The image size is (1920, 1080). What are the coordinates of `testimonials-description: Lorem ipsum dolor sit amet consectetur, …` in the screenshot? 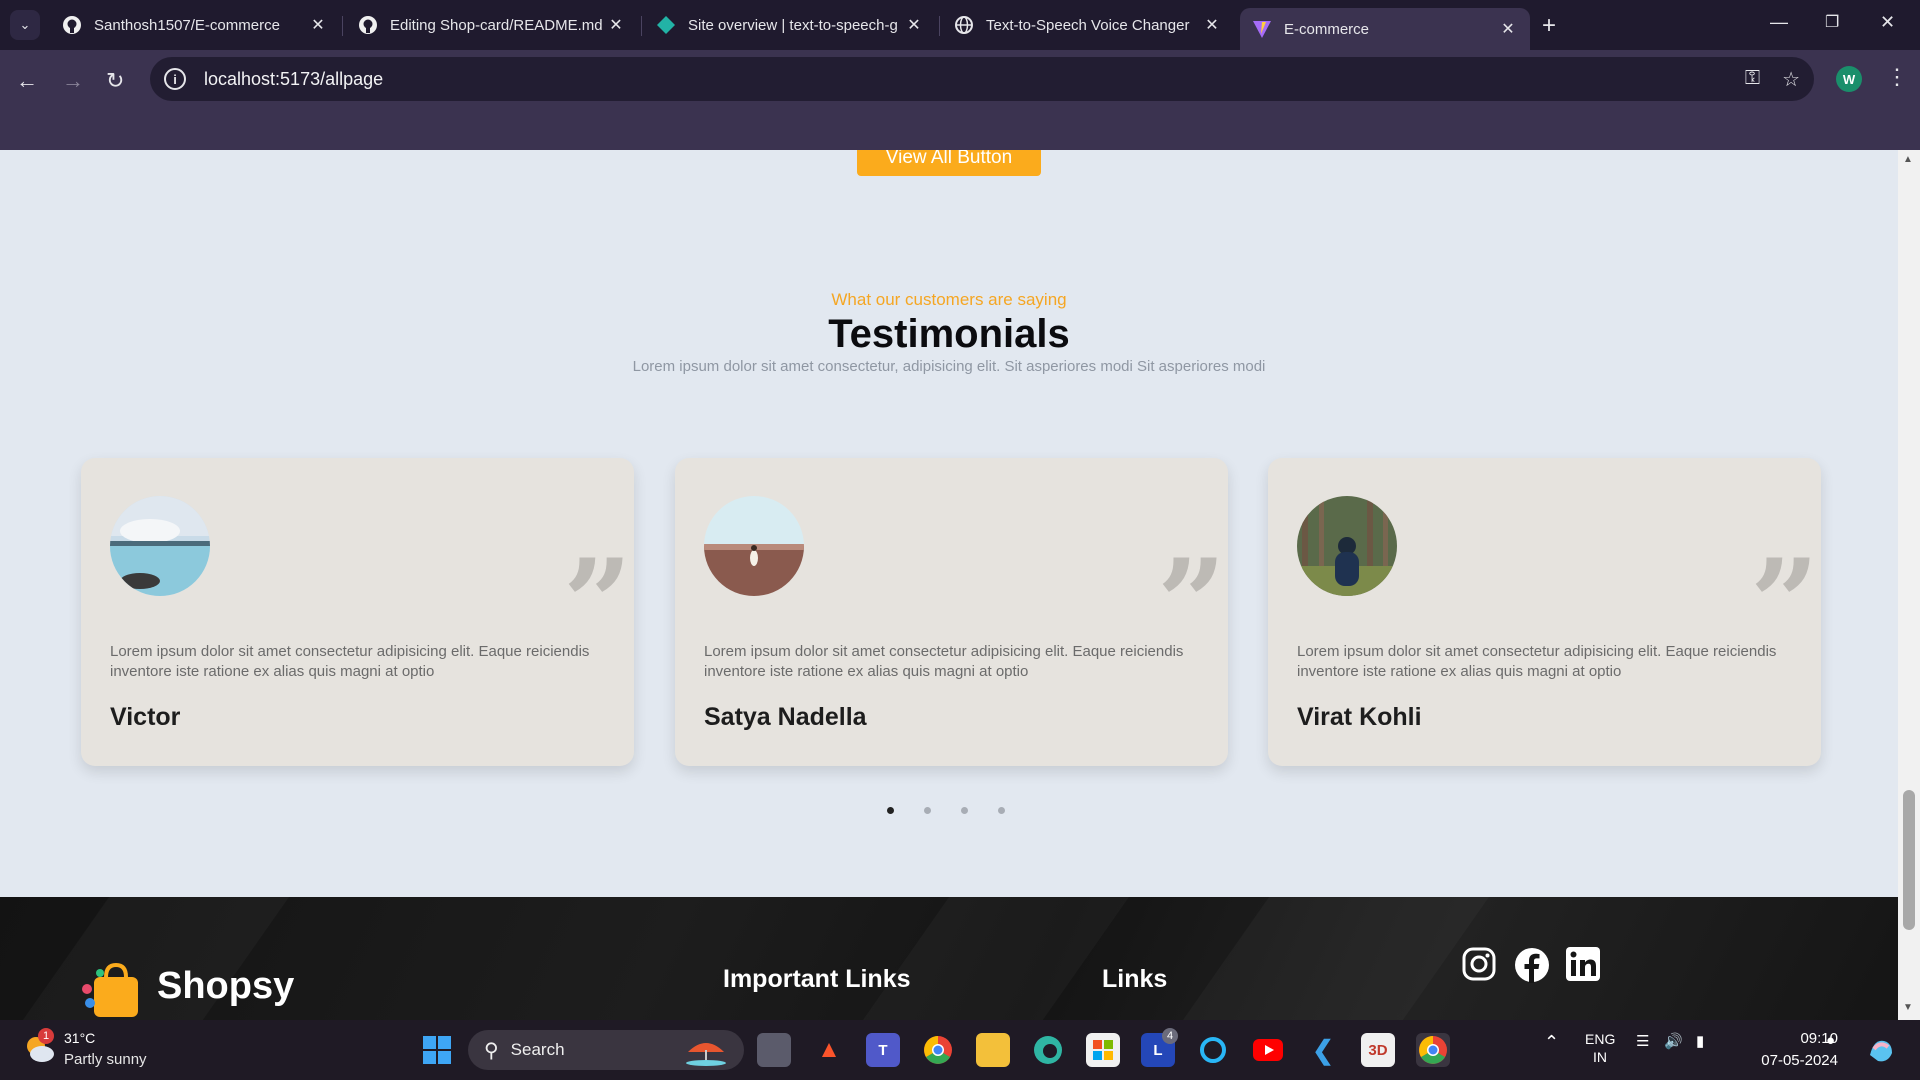 It's located at (949, 366).